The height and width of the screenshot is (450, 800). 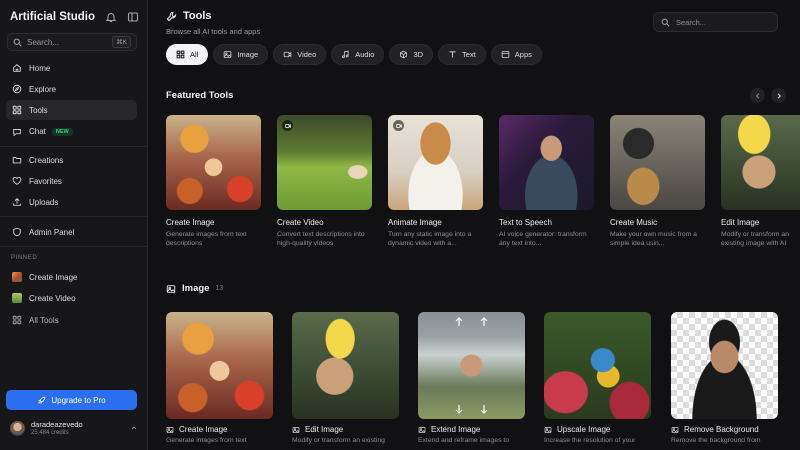 I want to click on sidebar-item-label: All Tools, so click(x=44, y=320).